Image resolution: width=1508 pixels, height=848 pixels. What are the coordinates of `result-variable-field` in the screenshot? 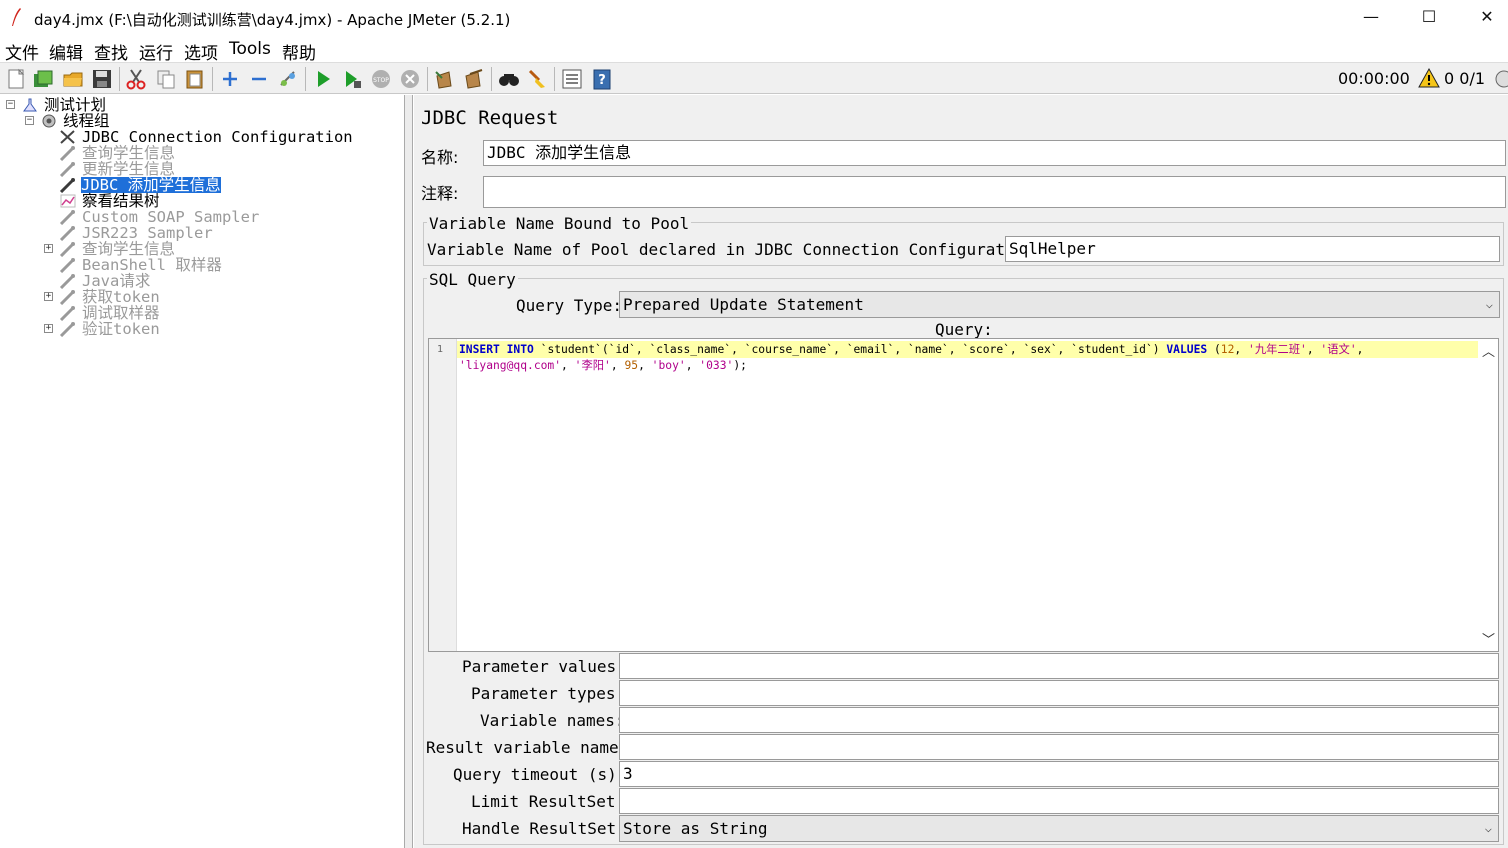 It's located at (1059, 747).